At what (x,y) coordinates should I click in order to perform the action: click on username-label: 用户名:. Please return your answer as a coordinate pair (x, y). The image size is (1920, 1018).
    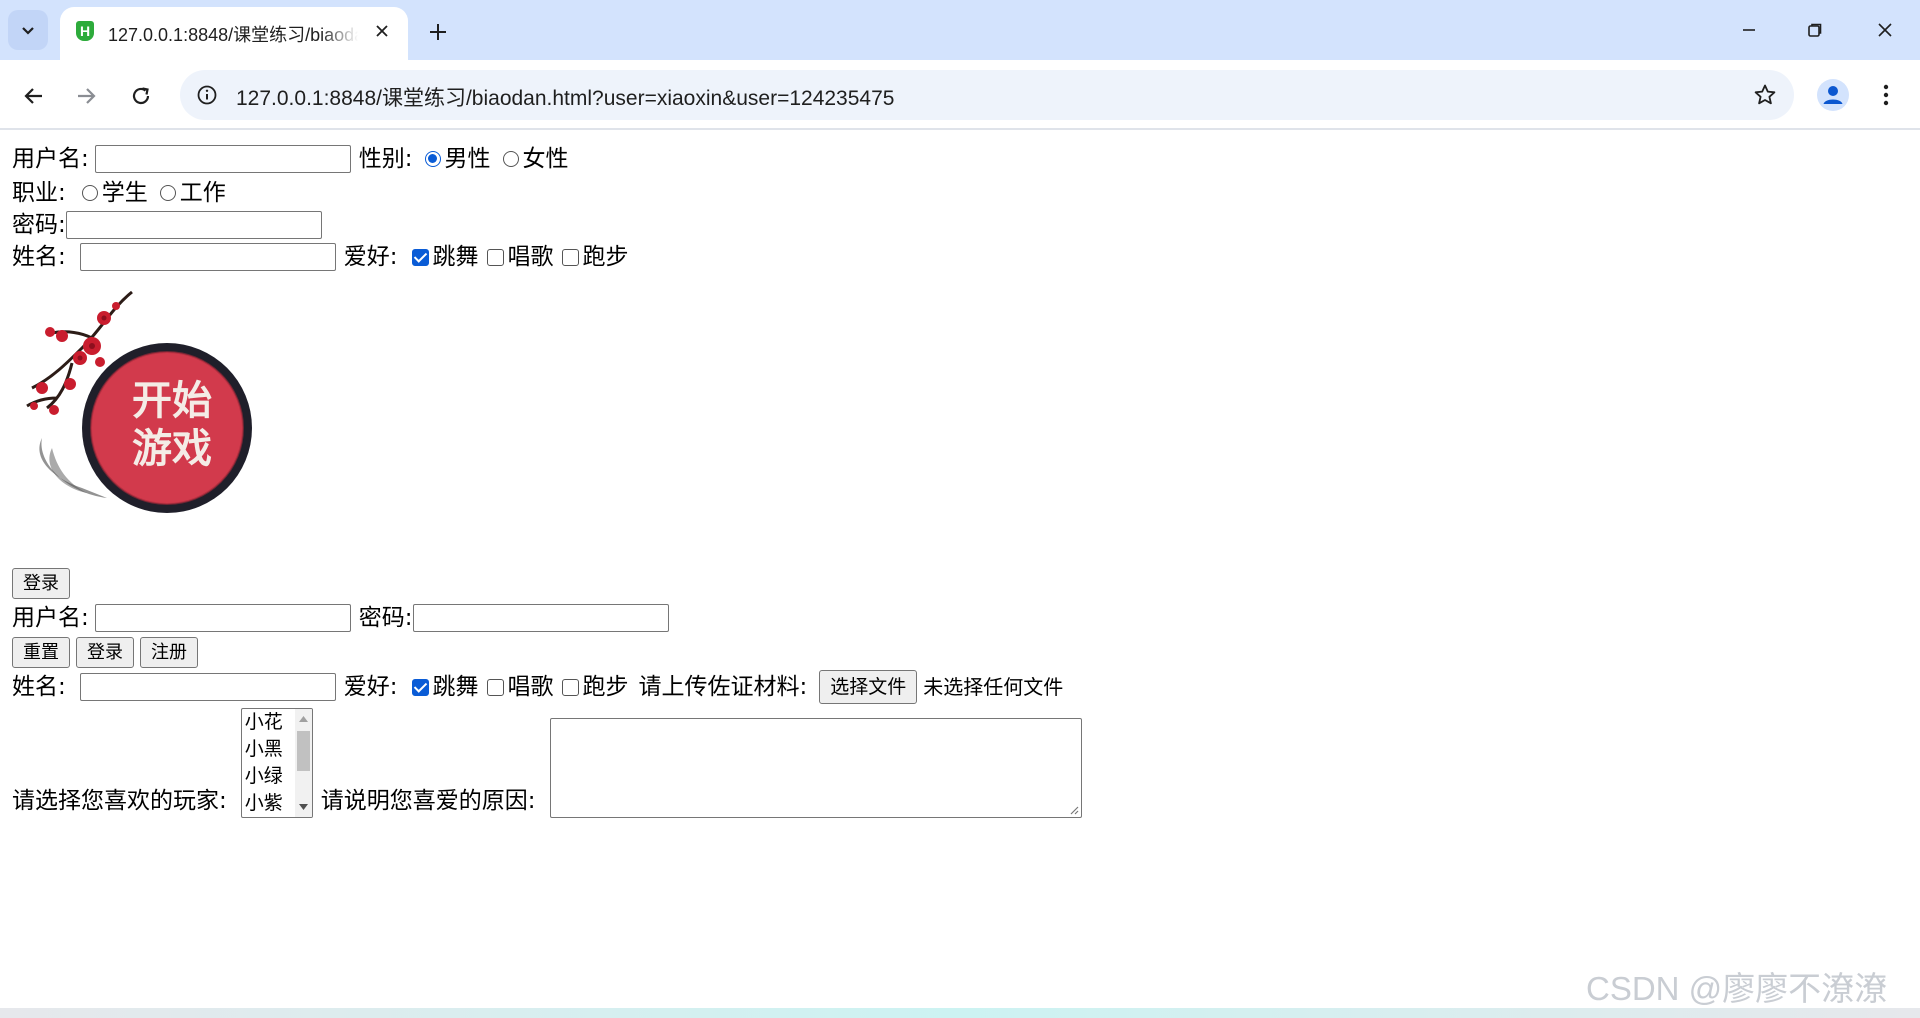
    Looking at the image, I should click on (50, 159).